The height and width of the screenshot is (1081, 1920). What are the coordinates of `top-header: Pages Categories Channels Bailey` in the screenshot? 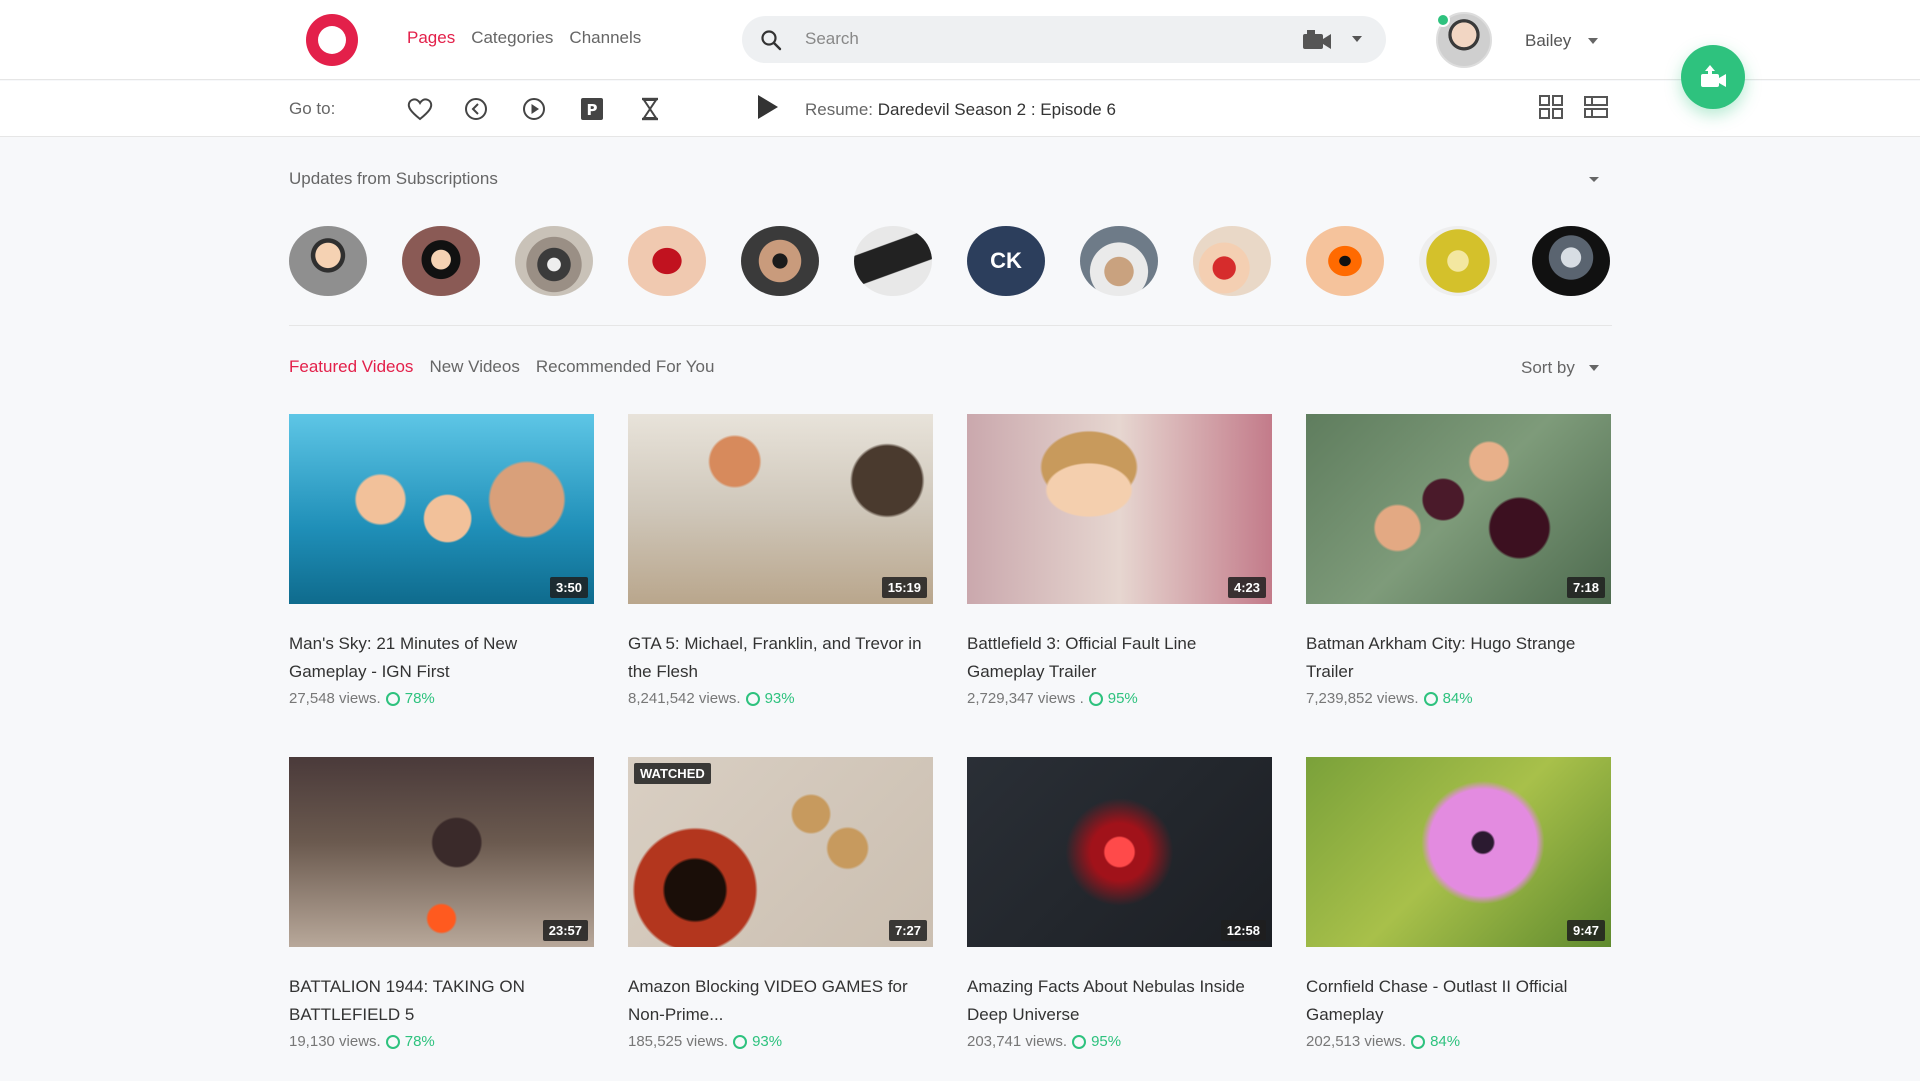 It's located at (960, 40).